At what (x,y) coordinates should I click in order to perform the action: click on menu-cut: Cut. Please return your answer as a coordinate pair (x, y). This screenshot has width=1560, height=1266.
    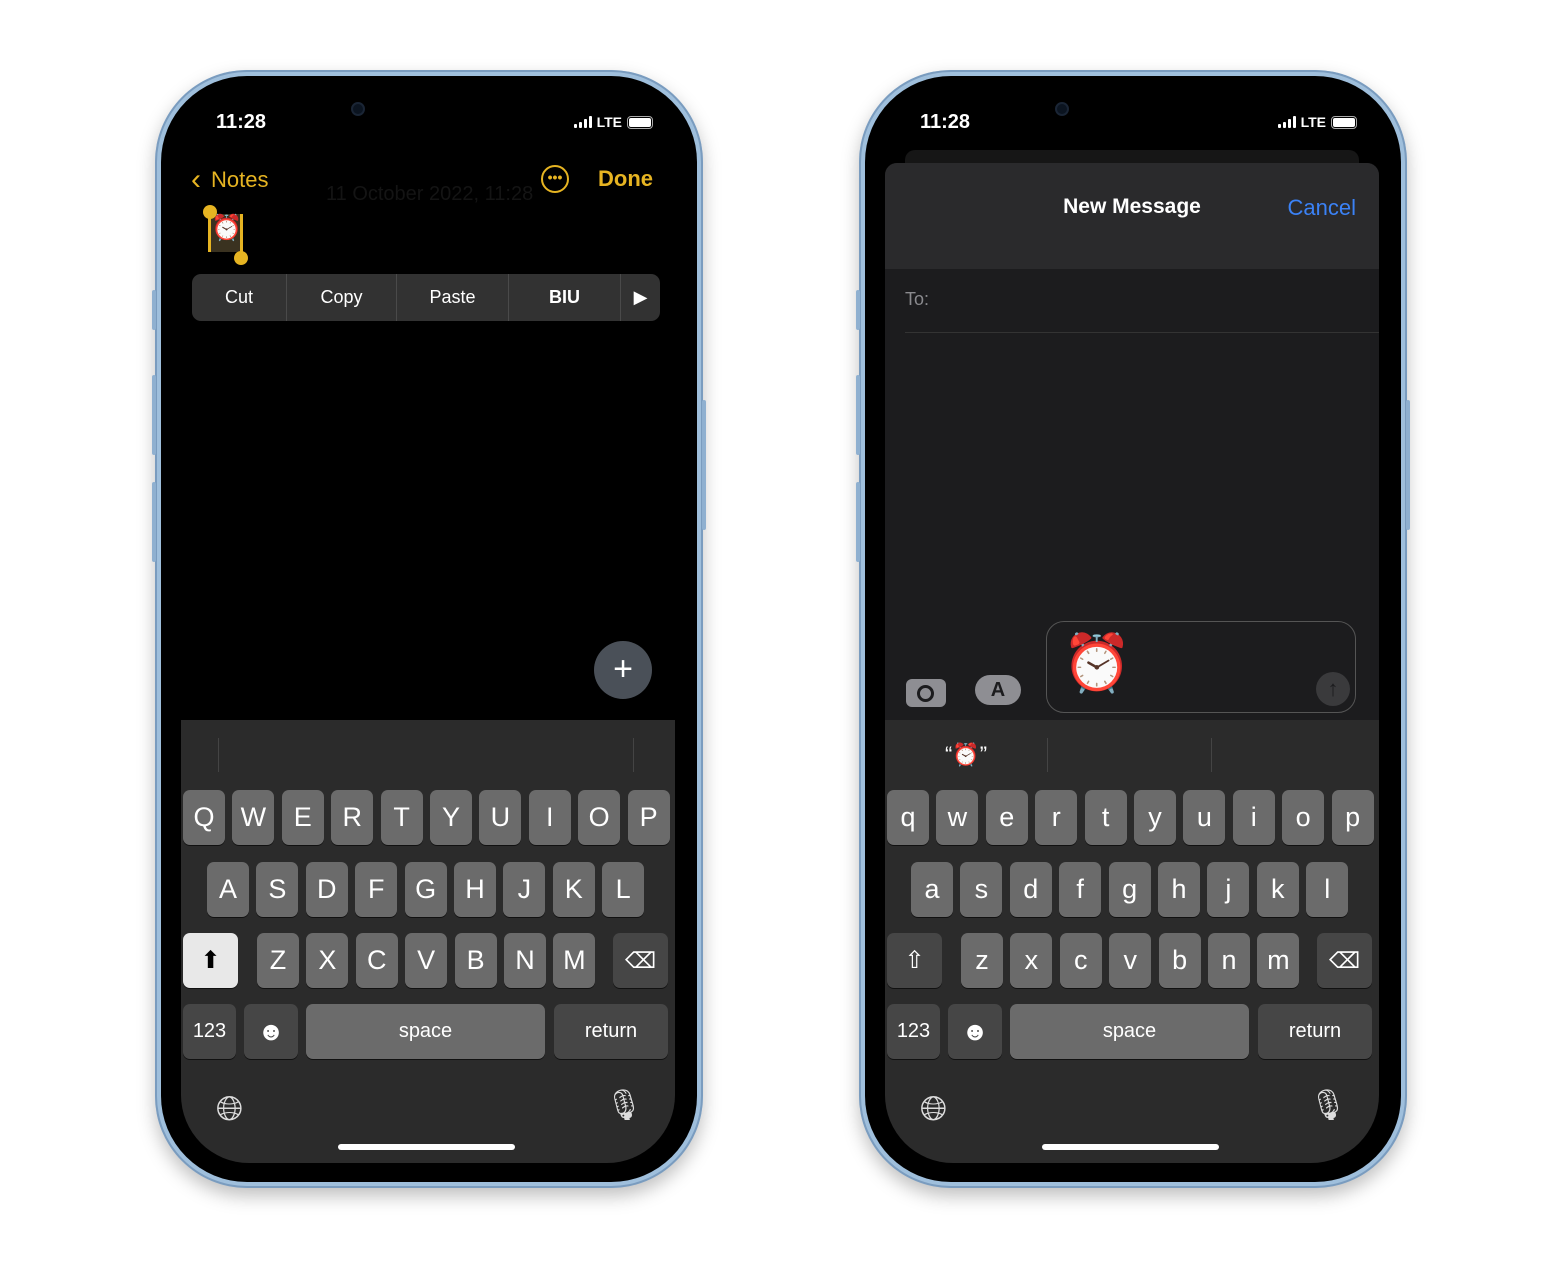
    Looking at the image, I should click on (239, 297).